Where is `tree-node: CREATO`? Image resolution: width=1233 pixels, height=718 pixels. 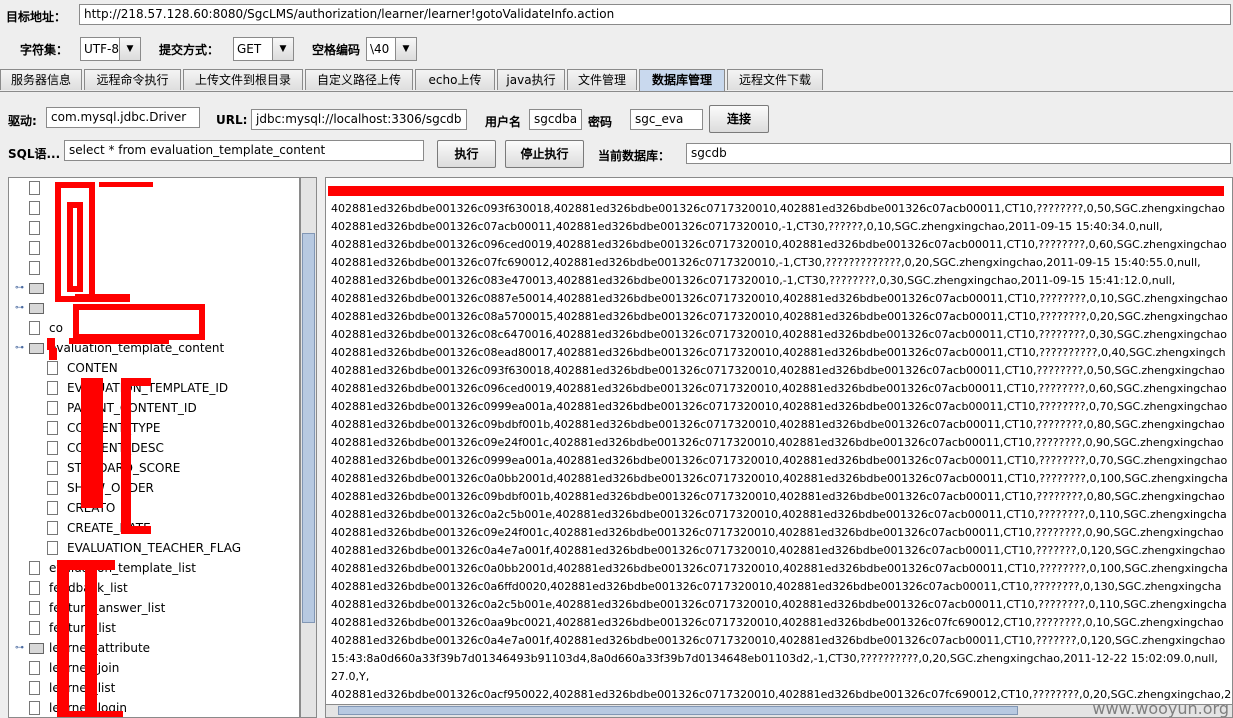 tree-node: CREATO is located at coordinates (154, 508).